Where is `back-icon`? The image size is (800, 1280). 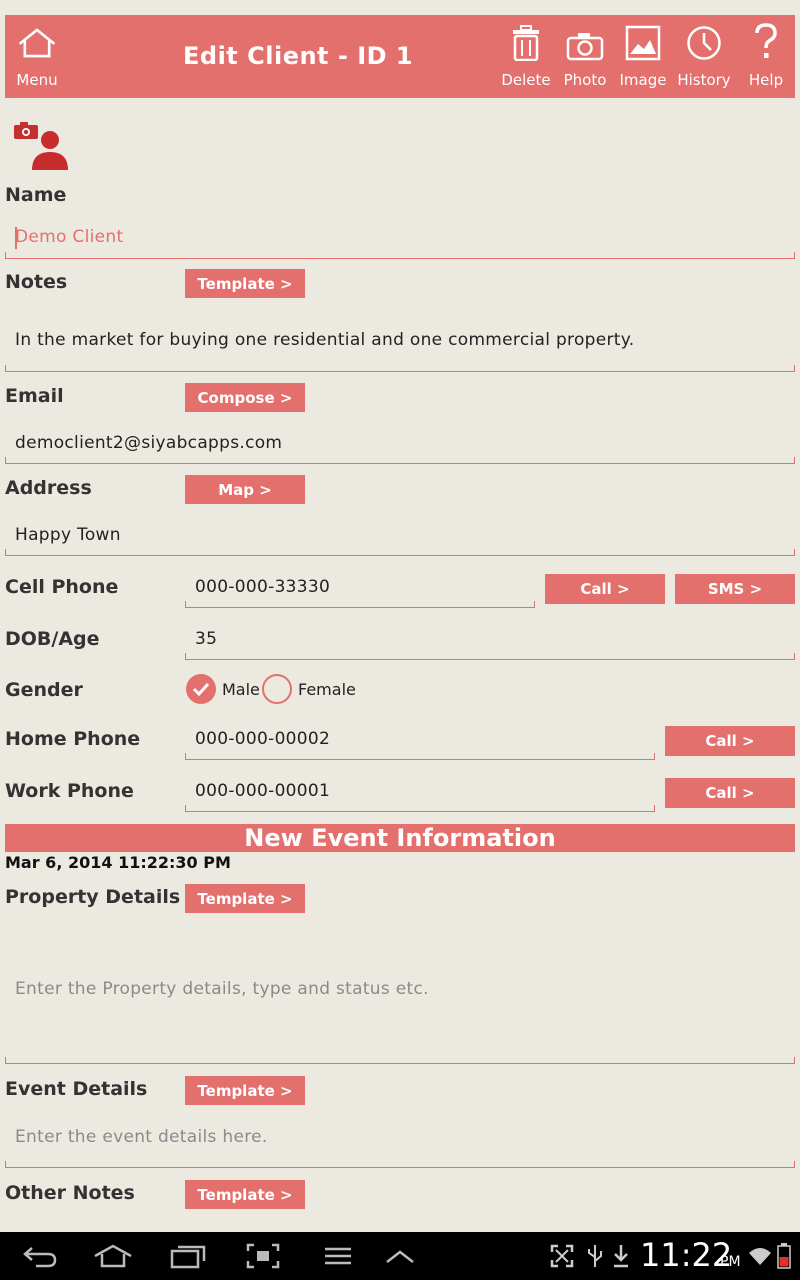
back-icon is located at coordinates (40, 1257).